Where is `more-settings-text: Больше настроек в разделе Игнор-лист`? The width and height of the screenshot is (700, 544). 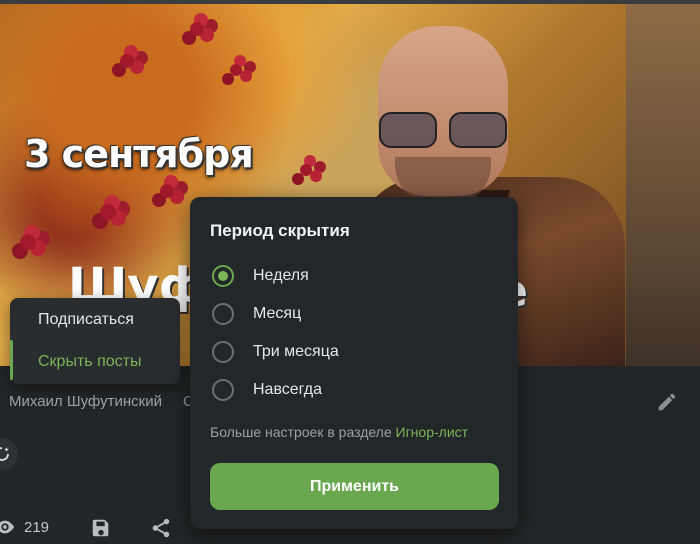 more-settings-text: Больше настроек в разделе Игнор-лист is located at coordinates (339, 432).